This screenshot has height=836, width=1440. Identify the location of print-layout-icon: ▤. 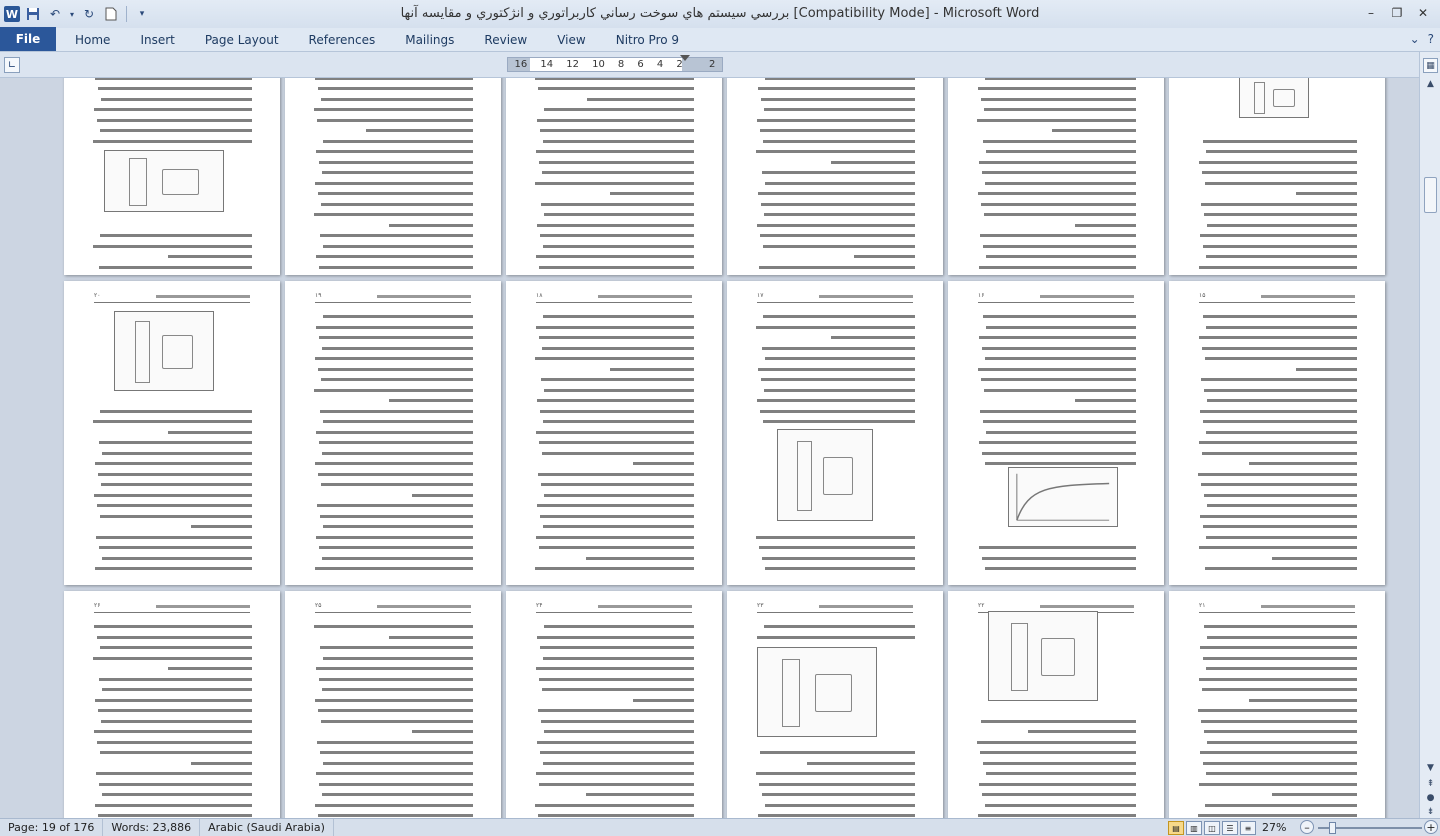
(1176, 828).